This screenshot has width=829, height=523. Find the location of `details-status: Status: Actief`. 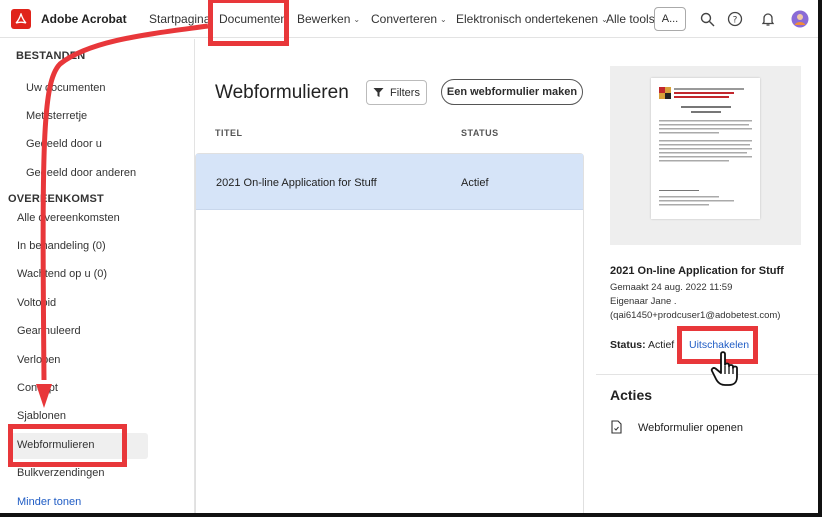

details-status: Status: Actief is located at coordinates (642, 345).